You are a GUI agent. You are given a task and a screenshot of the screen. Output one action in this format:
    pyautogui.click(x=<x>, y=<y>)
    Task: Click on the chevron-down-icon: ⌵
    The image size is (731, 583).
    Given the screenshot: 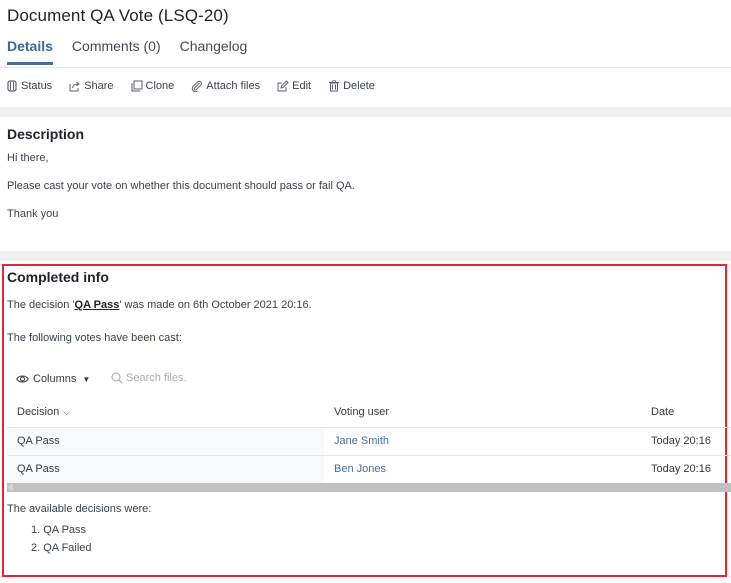 What is the action you would take?
    pyautogui.click(x=67, y=412)
    